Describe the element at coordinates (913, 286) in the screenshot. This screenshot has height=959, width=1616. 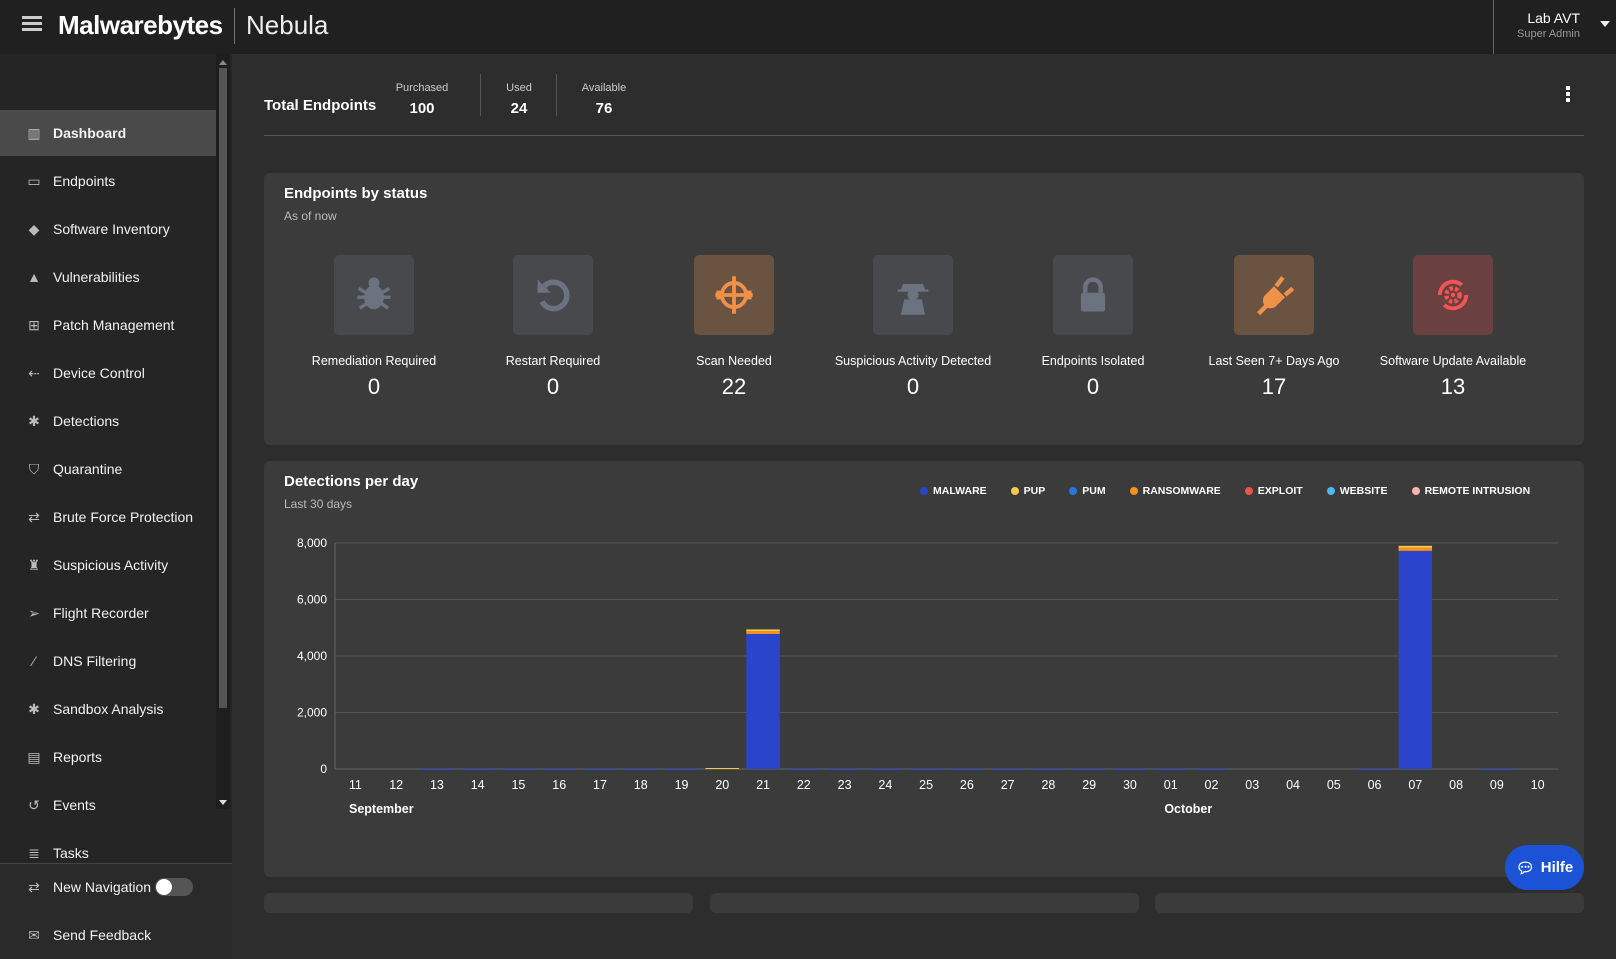
I see `status-suspicious-activity-detected: Suspicious Activity Detected 0` at that location.